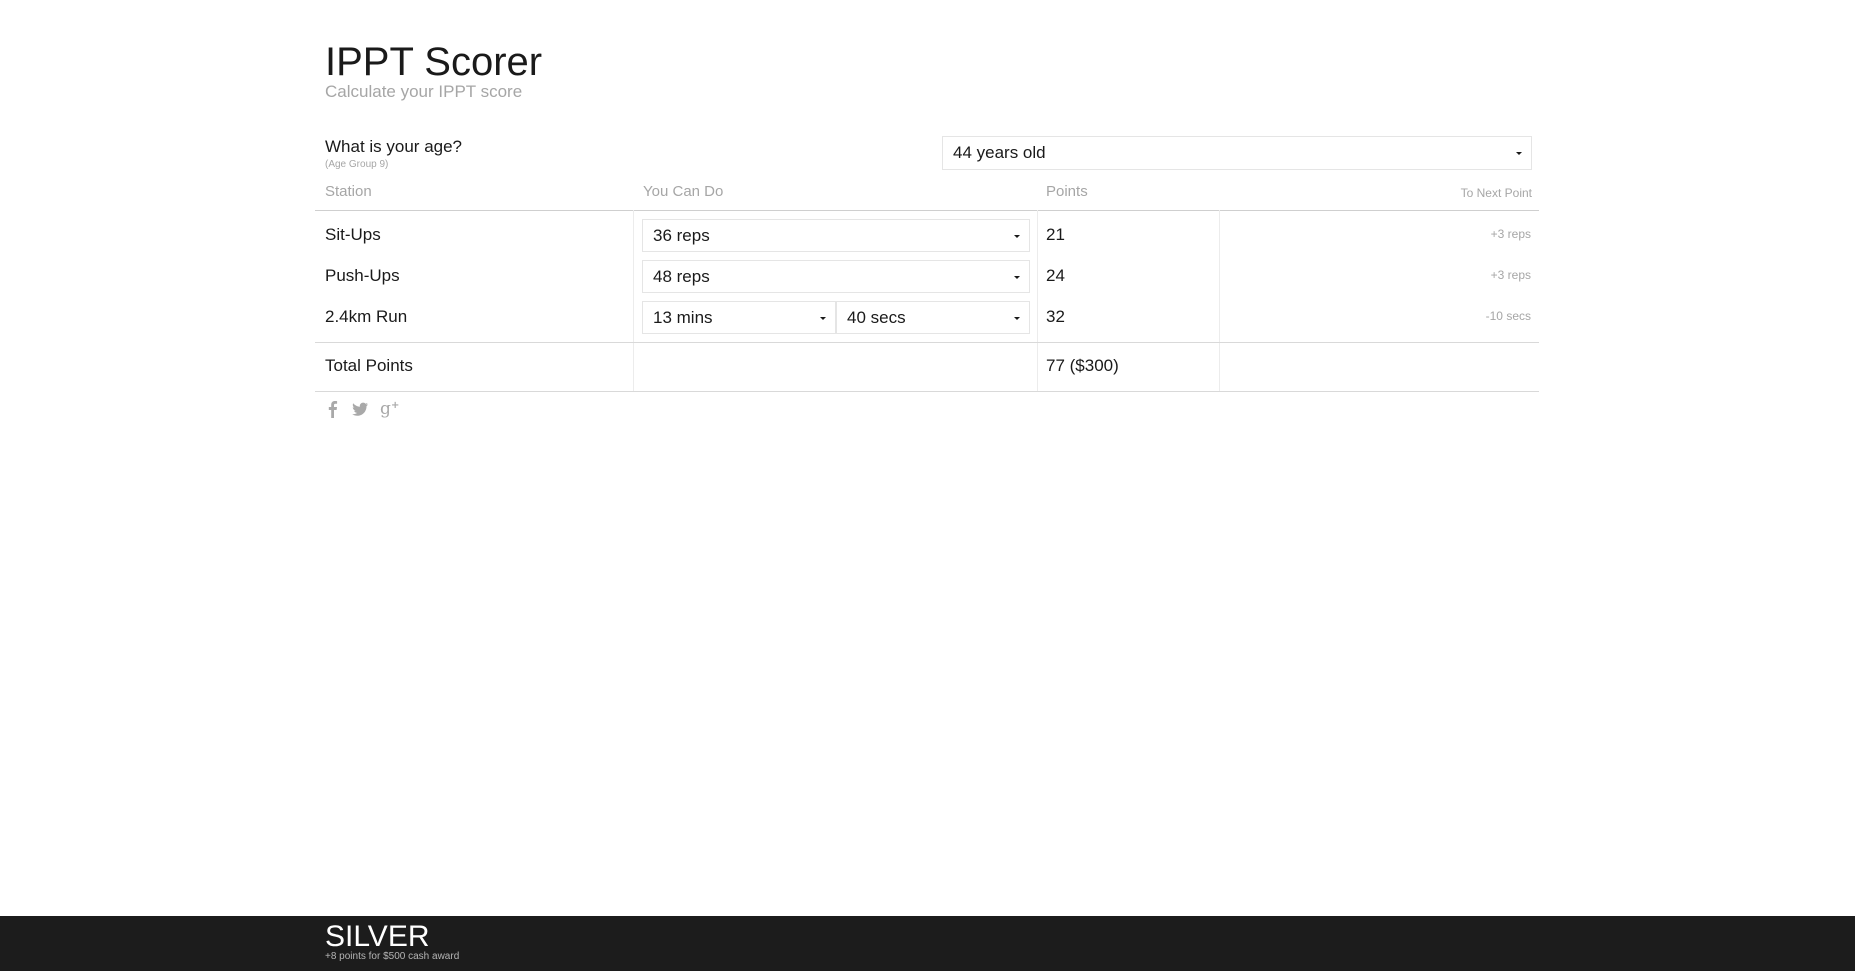 The width and height of the screenshot is (1855, 971). What do you see at coordinates (1055, 234) in the screenshot?
I see `points-value: 21` at bounding box center [1055, 234].